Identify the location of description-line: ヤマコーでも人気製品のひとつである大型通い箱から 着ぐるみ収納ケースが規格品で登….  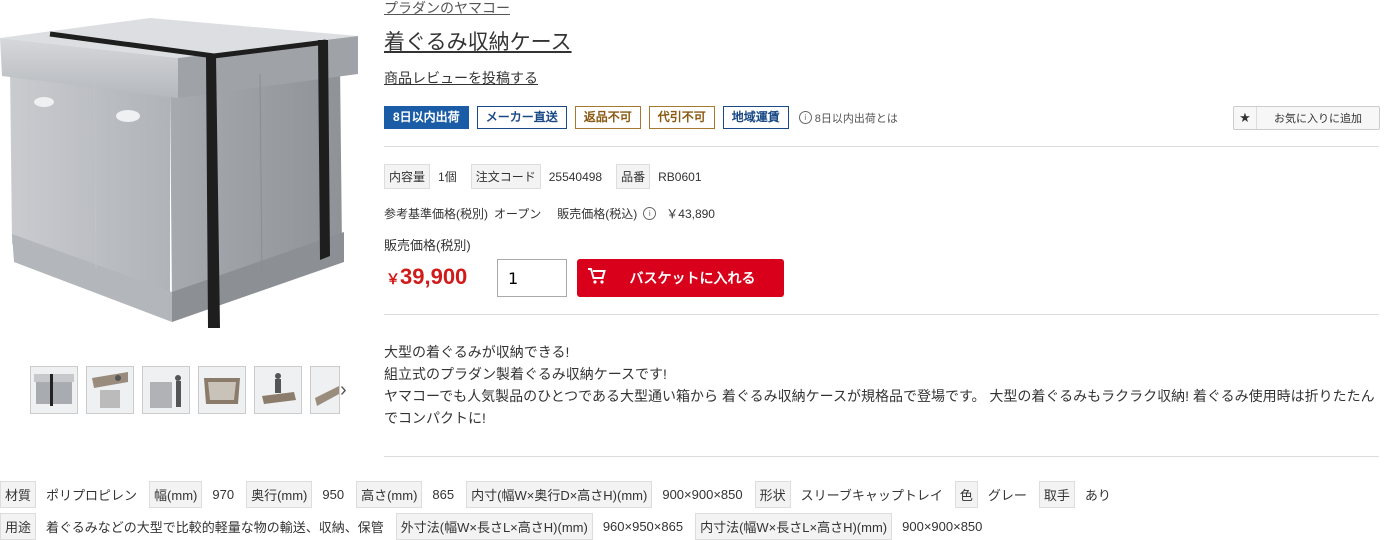
(879, 407).